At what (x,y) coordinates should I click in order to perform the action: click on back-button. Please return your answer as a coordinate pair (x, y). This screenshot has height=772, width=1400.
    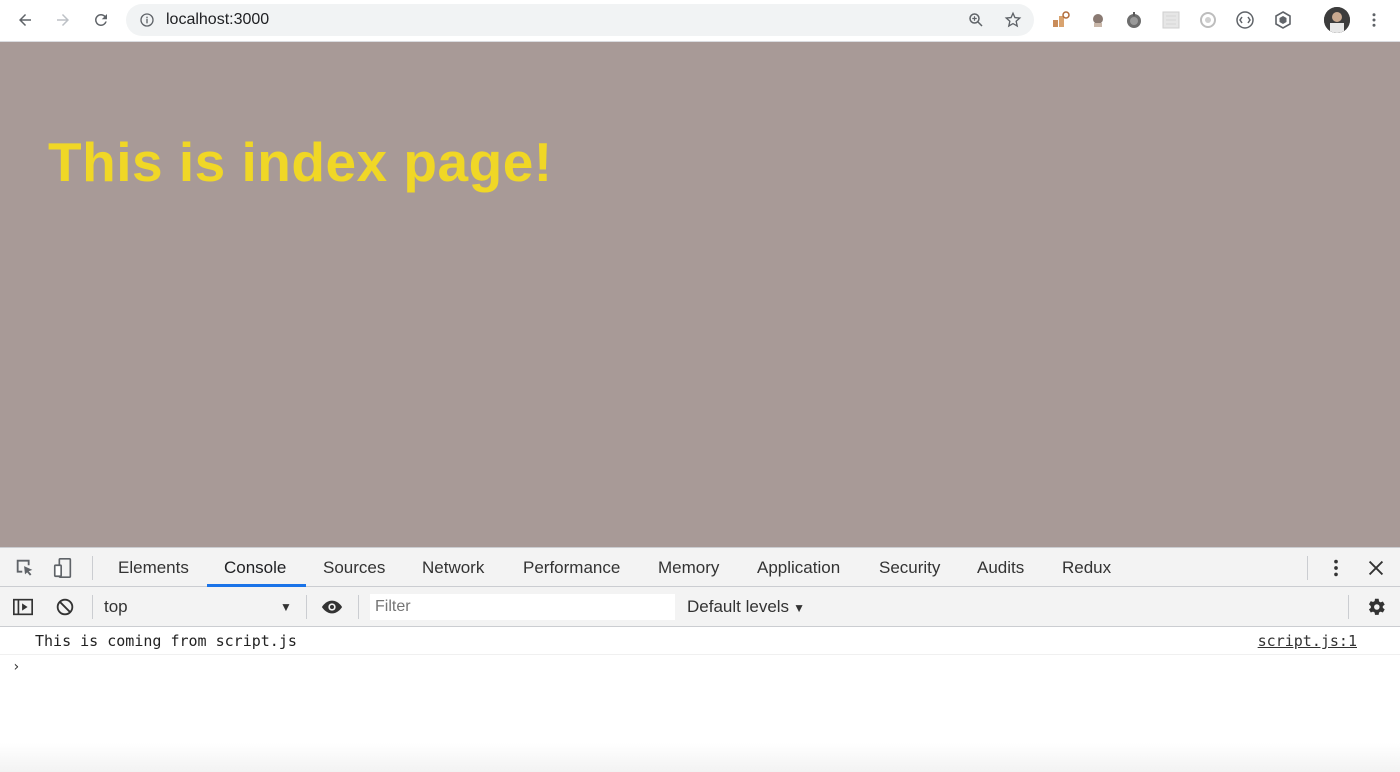
    Looking at the image, I should click on (25, 20).